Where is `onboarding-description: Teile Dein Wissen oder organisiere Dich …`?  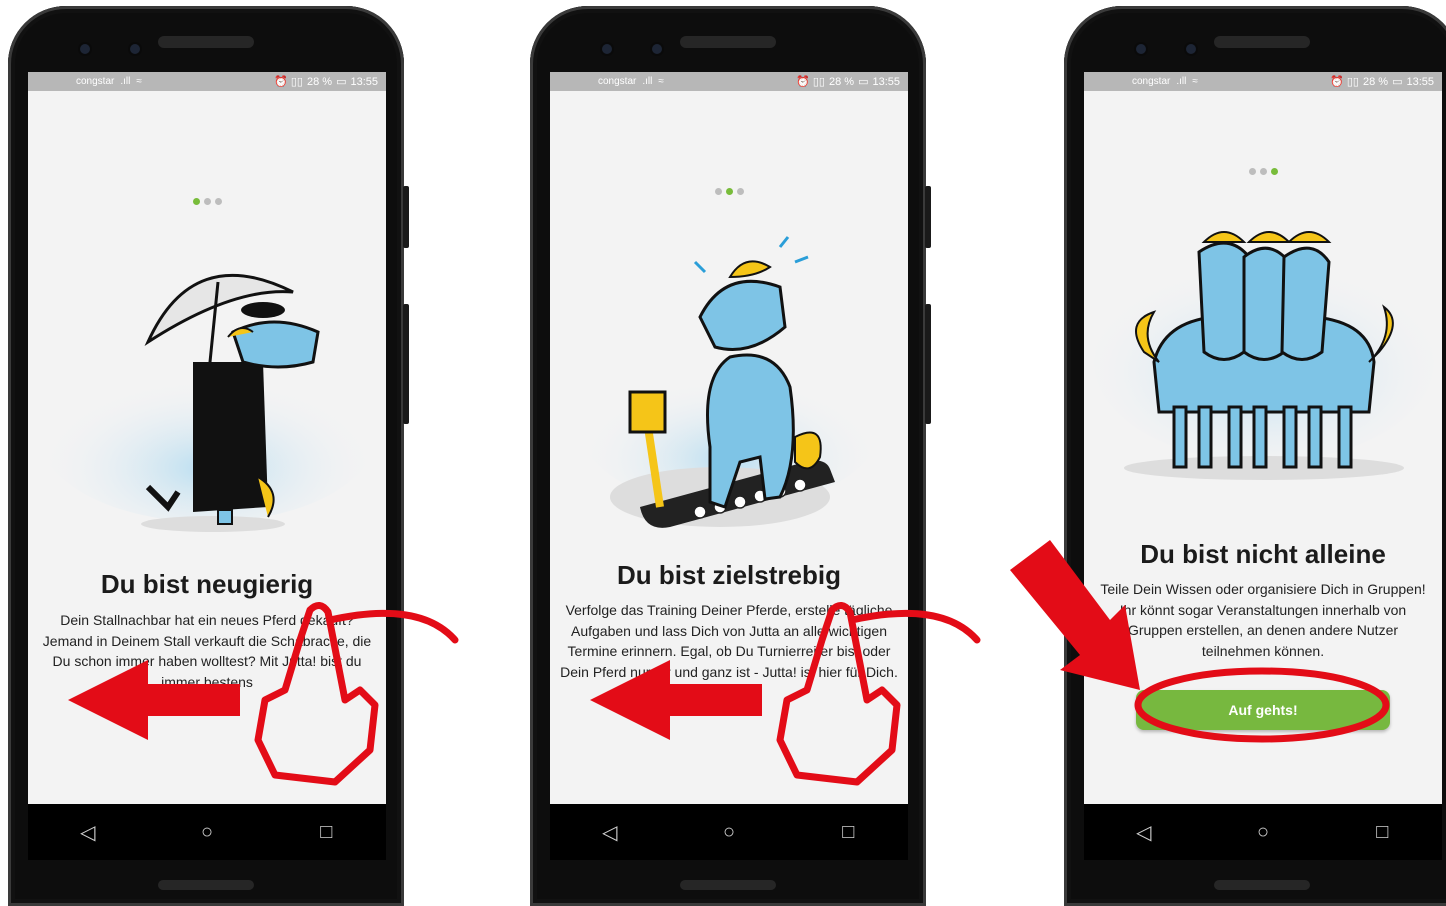 onboarding-description: Teile Dein Wissen oder organisiere Dich … is located at coordinates (1263, 620).